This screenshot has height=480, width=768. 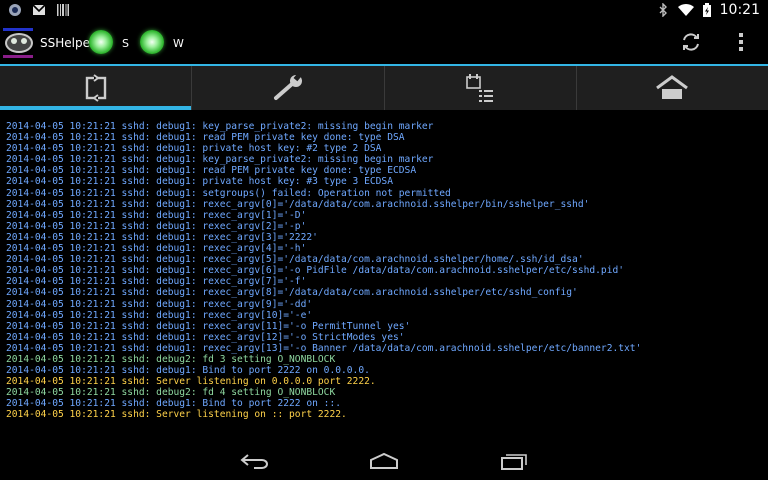 I want to click on recent-apps-icon, so click(x=514, y=461).